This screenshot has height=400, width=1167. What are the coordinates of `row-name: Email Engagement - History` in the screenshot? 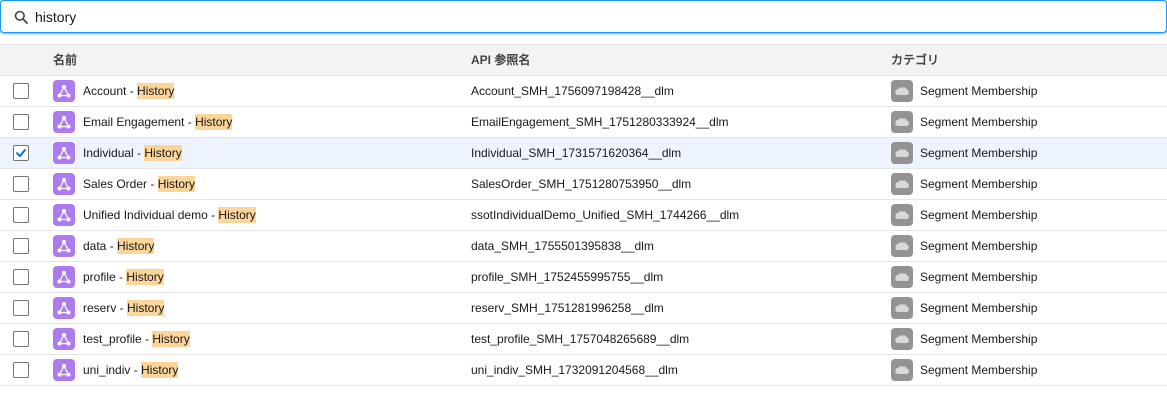 It's located at (158, 122).